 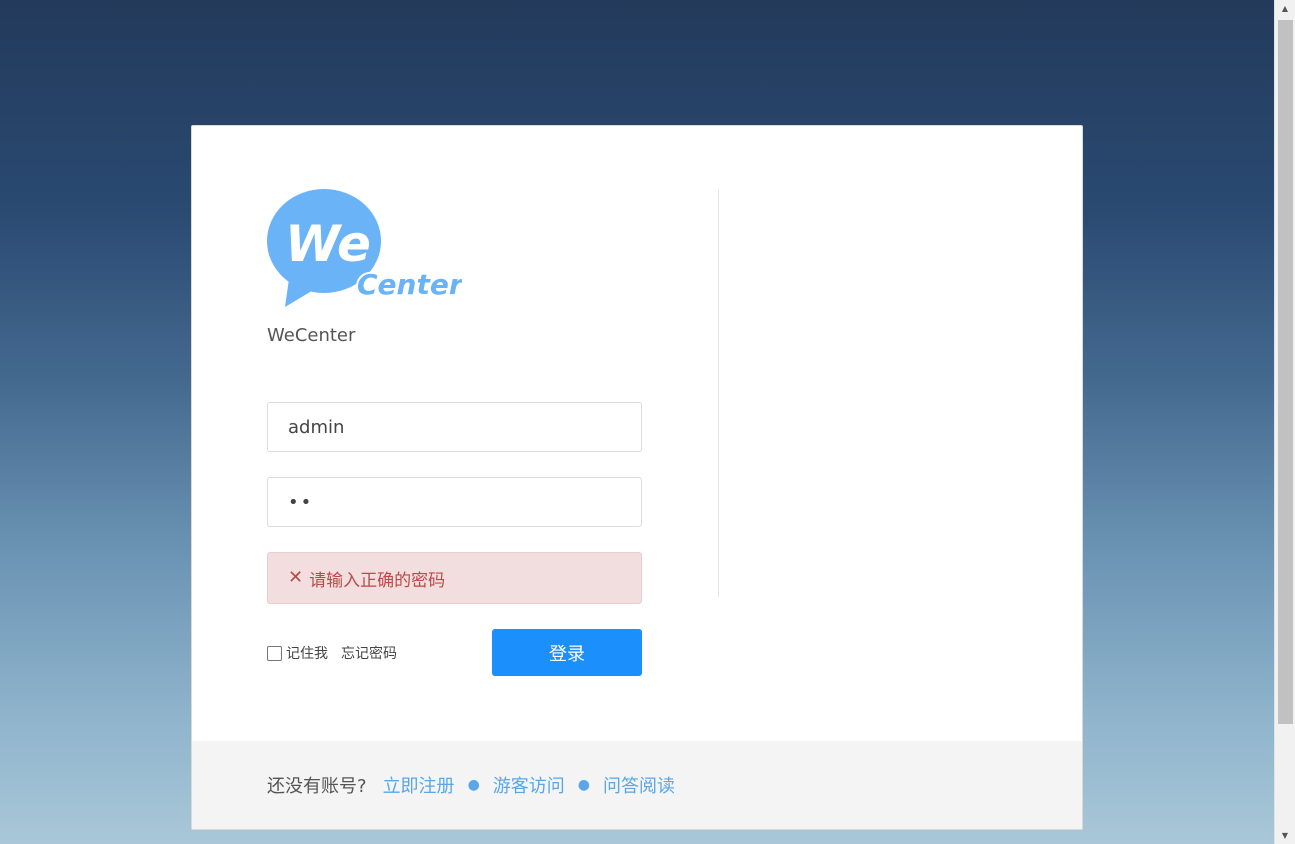 I want to click on register-link: 立即注册, so click(x=419, y=785).